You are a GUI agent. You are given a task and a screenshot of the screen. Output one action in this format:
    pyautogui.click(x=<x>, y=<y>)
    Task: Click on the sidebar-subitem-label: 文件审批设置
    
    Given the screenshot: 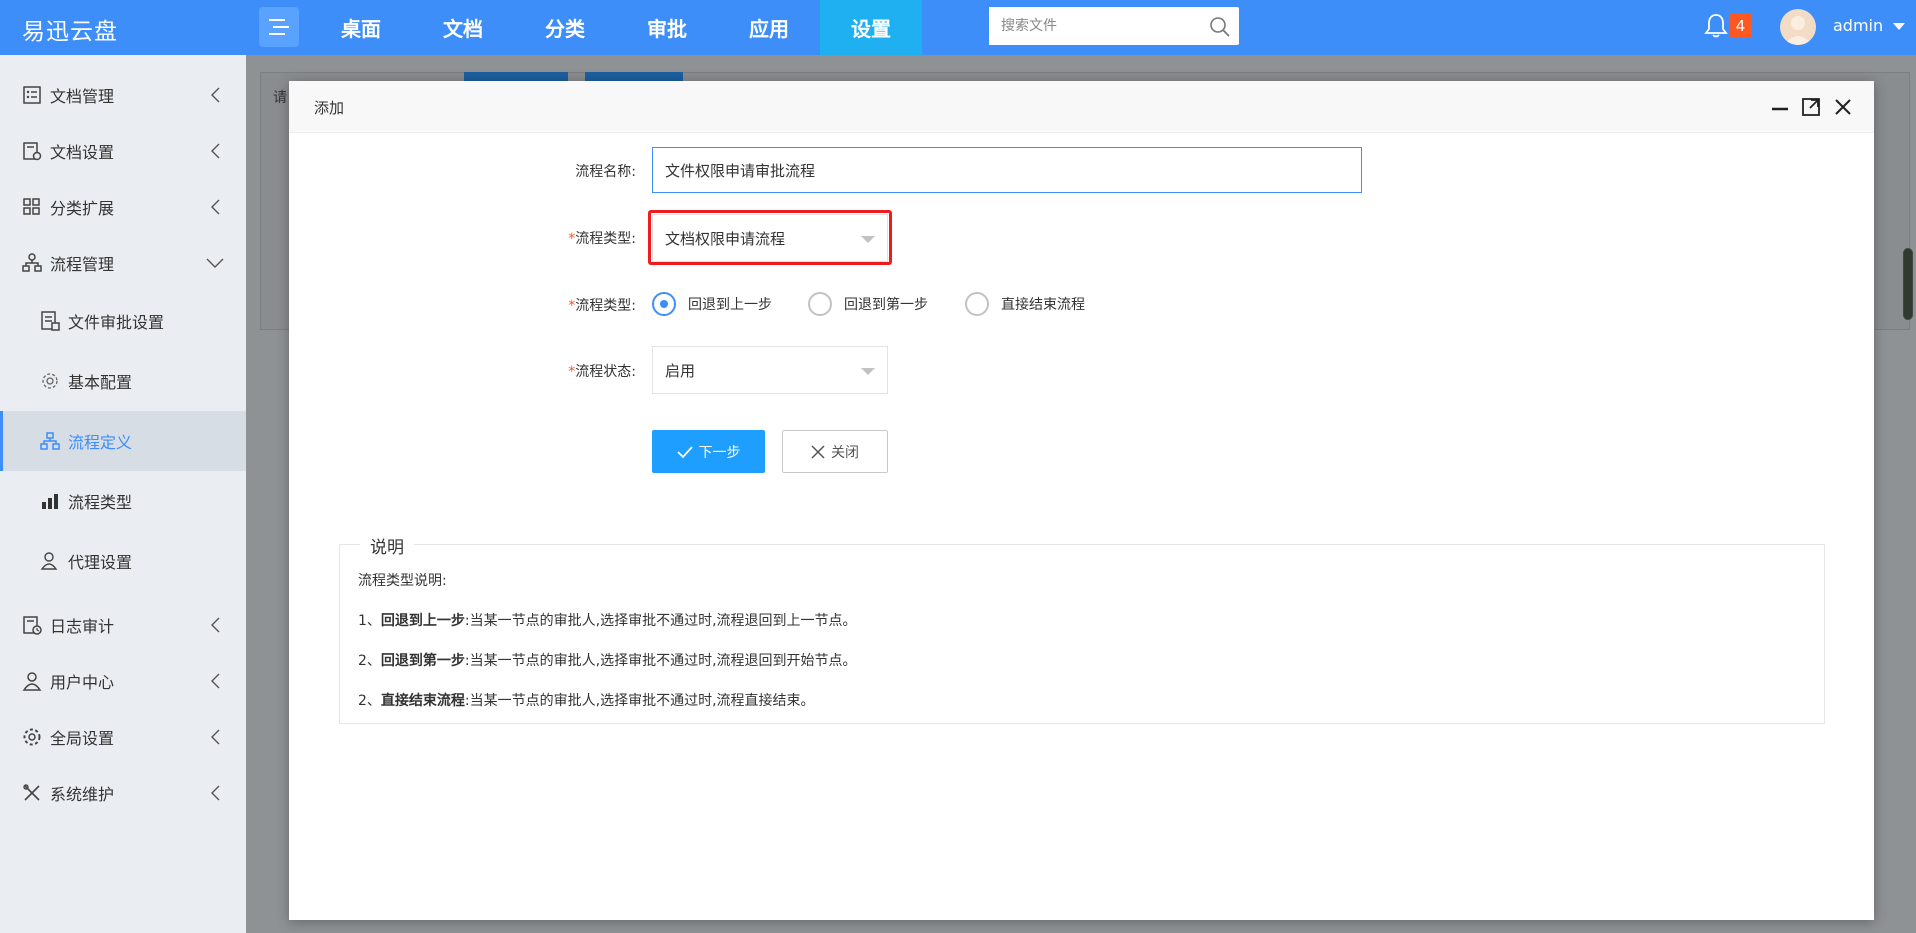 What is the action you would take?
    pyautogui.click(x=116, y=322)
    